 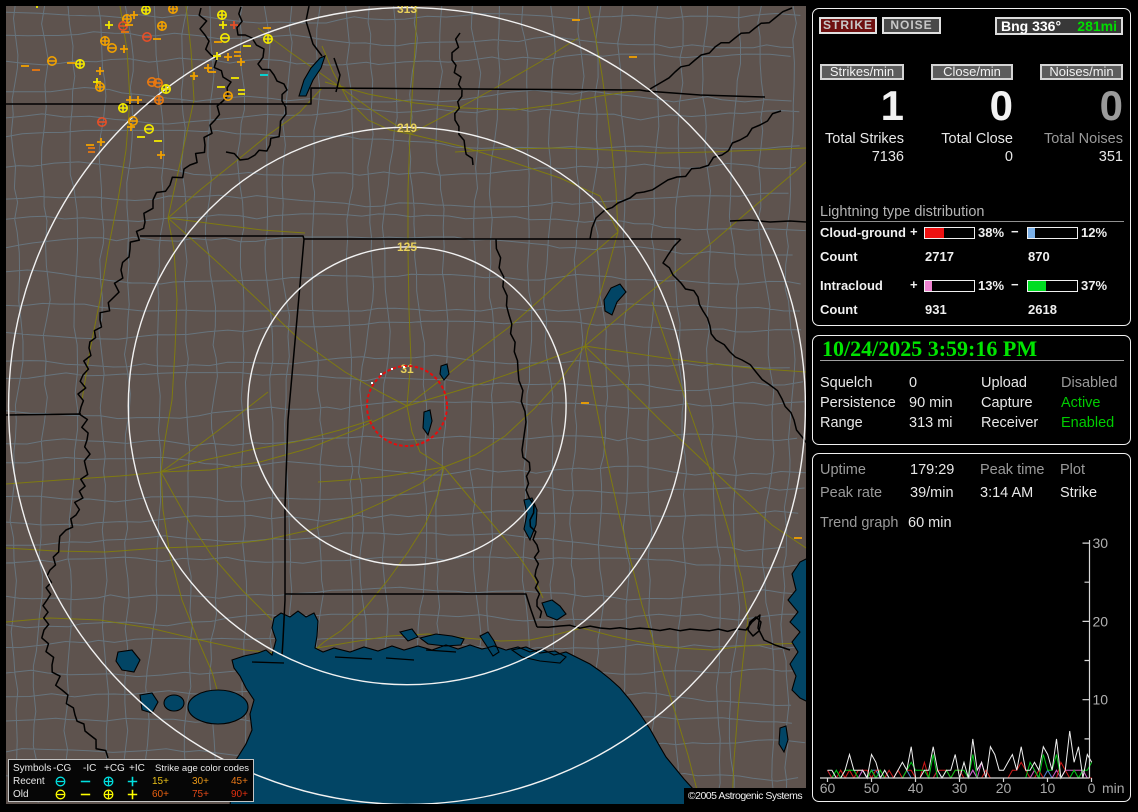 I want to click on svg-text: 50, so click(x=872, y=788).